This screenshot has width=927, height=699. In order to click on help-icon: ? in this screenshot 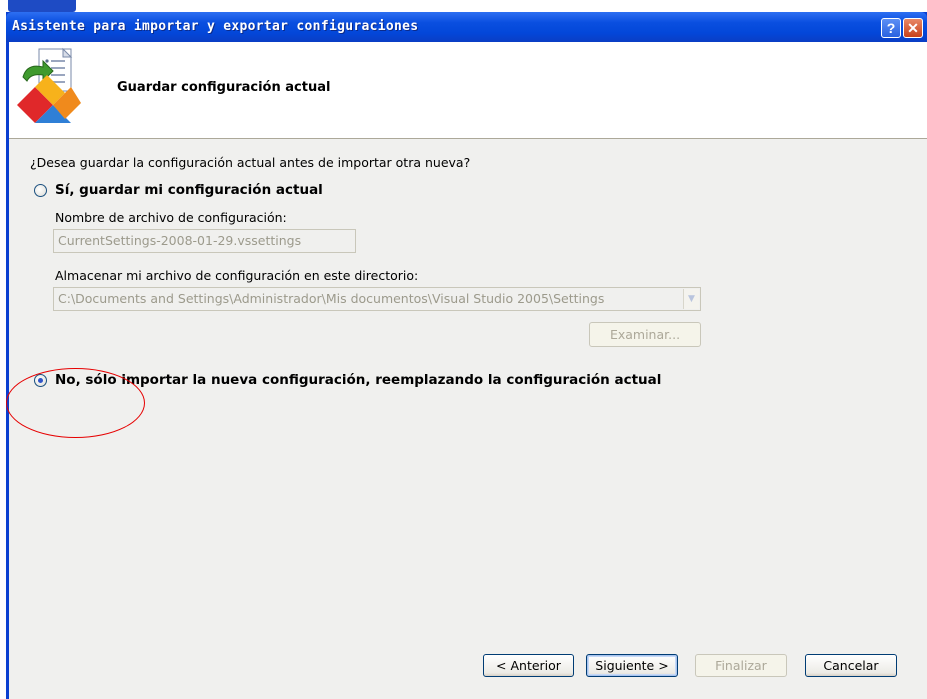, I will do `click(891, 28)`.